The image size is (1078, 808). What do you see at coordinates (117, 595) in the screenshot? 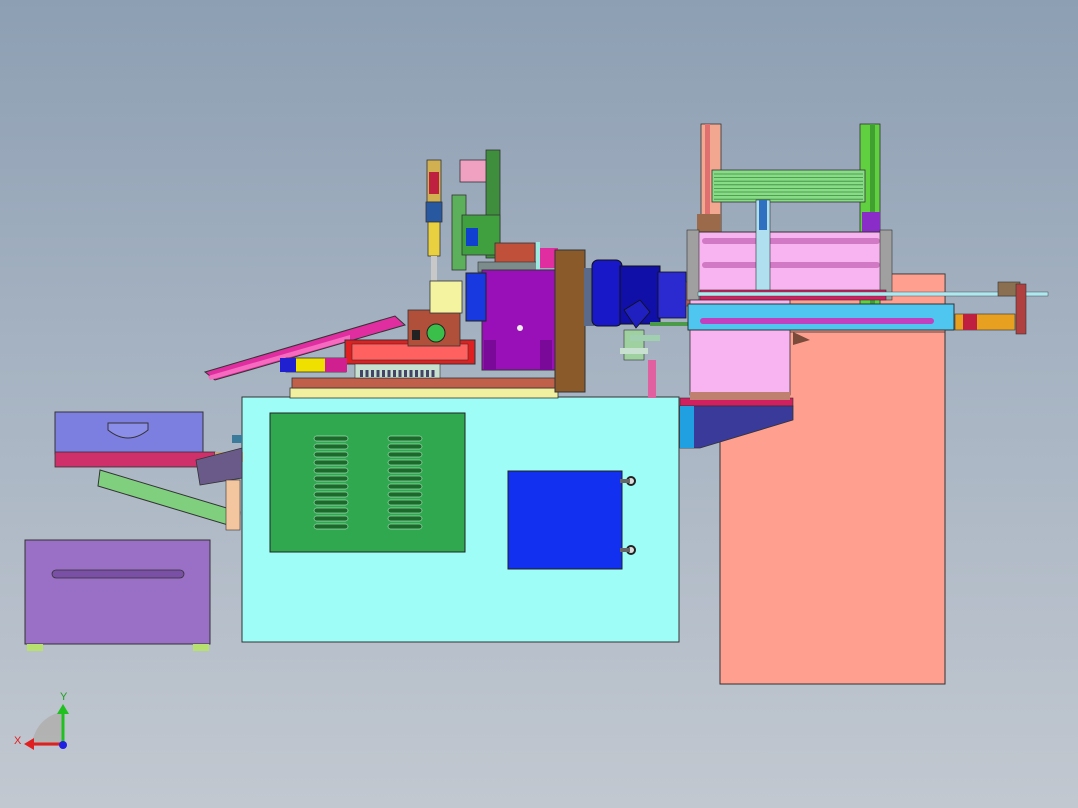
I see `lower-drawer` at bounding box center [117, 595].